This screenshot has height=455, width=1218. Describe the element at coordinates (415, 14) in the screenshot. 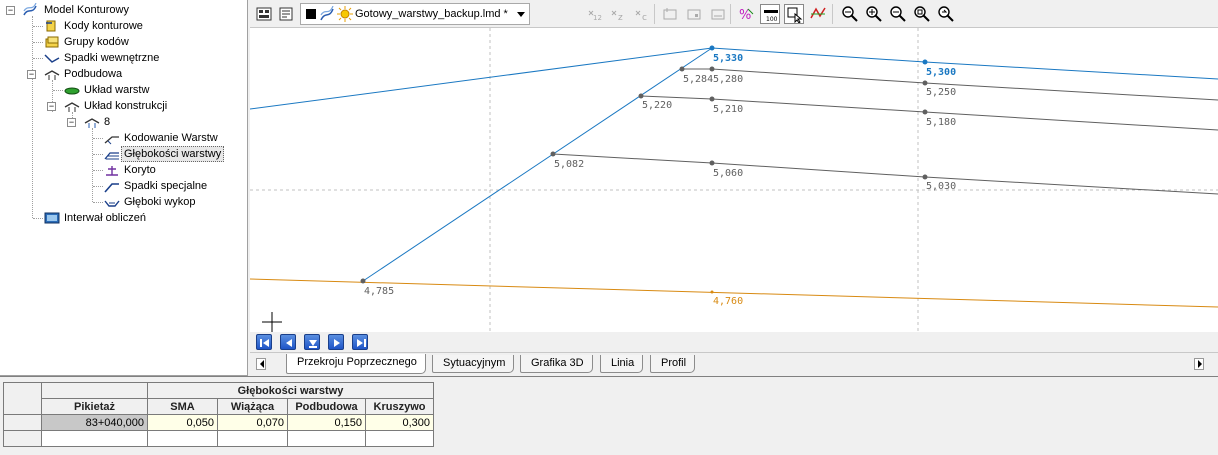

I see `file-selector: Gotowy_warstwy_backup.lmd *` at that location.